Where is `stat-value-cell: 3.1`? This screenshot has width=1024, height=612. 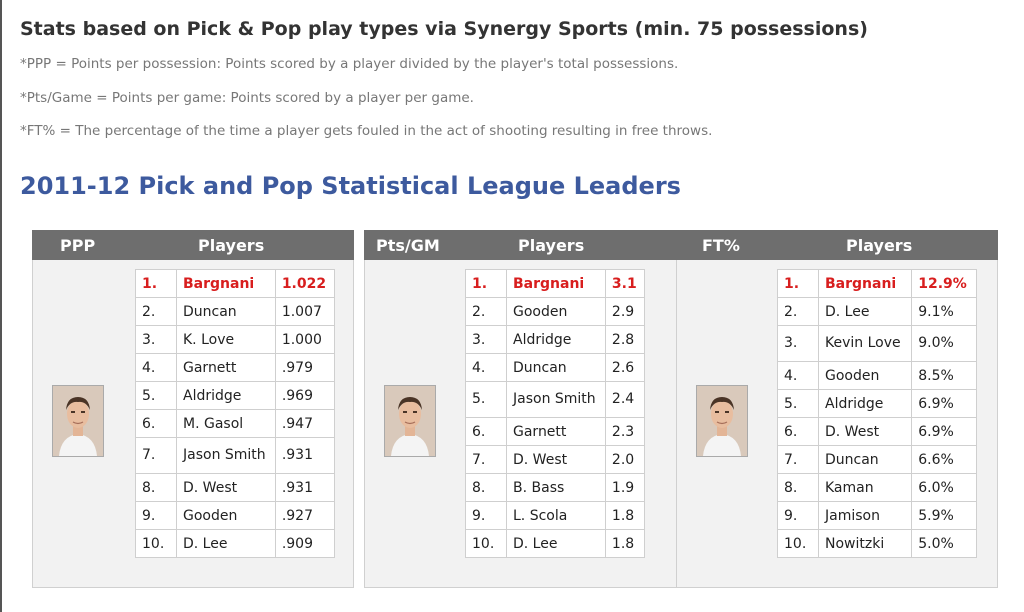
stat-value-cell: 3.1 is located at coordinates (625, 283).